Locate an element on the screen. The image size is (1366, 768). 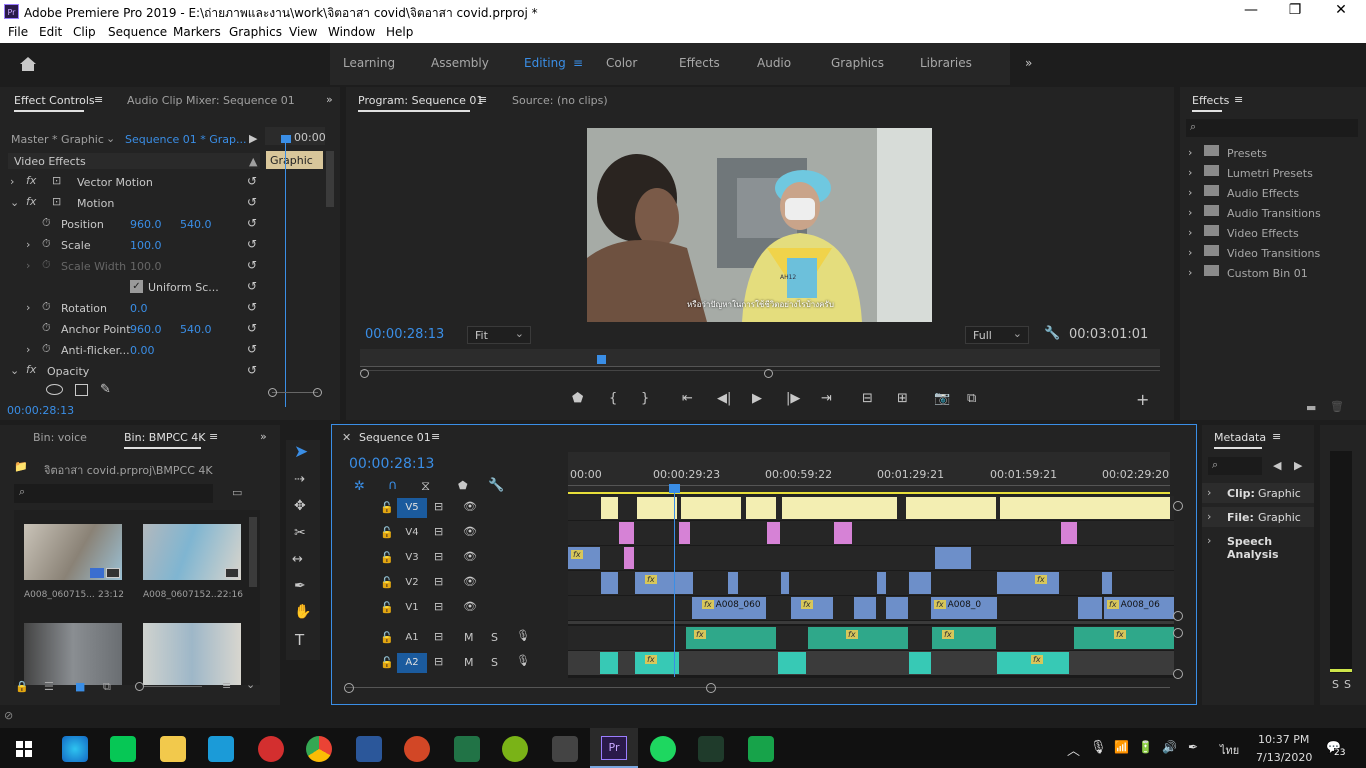
solo-button: S is located at coordinates (494, 637).